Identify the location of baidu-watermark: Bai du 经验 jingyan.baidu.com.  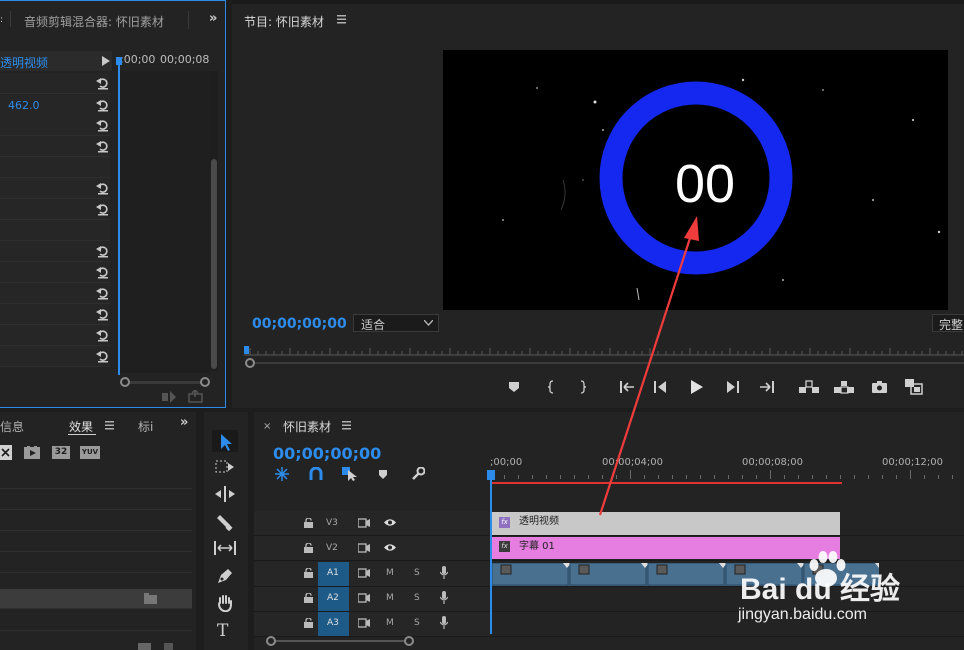
(843, 592).